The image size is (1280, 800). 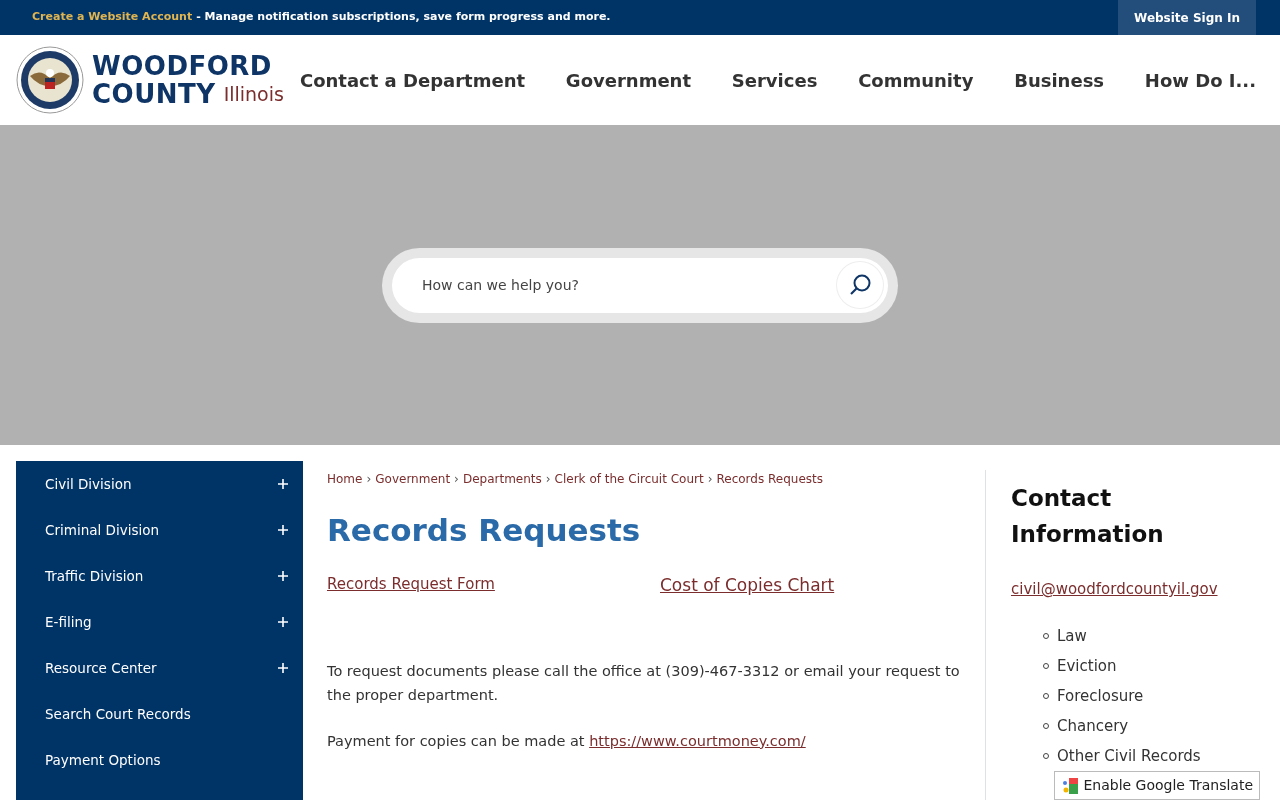 I want to click on email-link: civil@woodfordcountyil.gov, so click(x=1114, y=589).